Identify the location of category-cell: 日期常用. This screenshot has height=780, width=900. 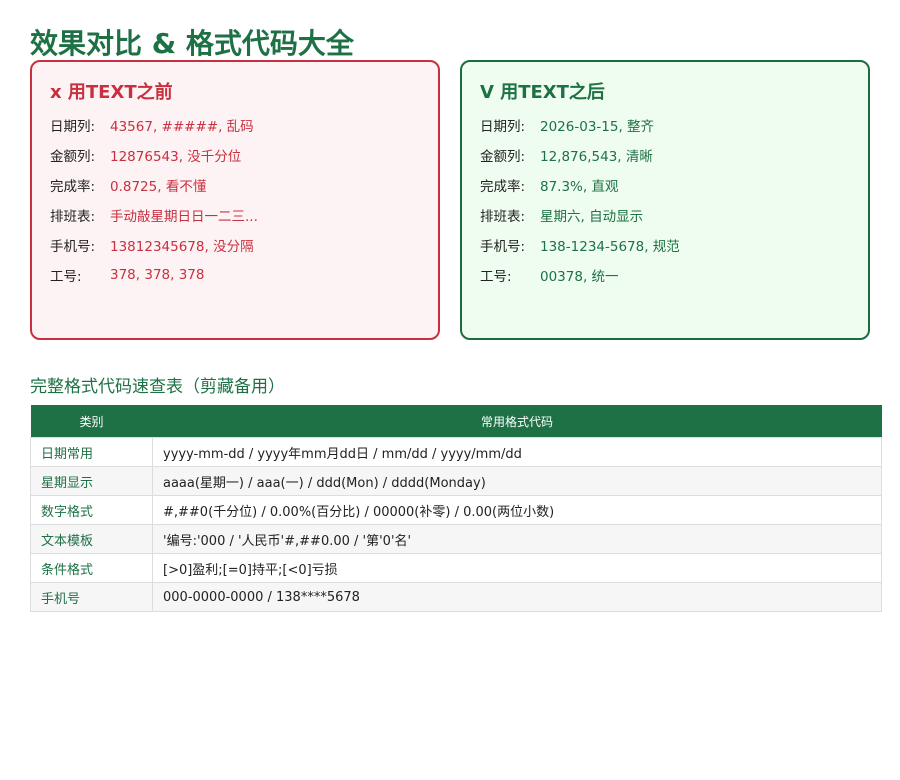
(91, 452).